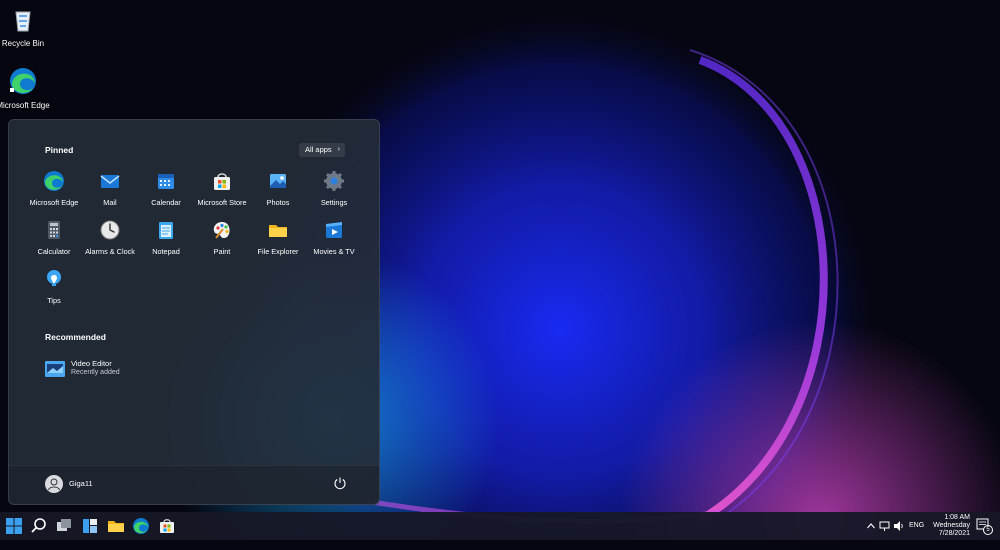 Image resolution: width=1000 pixels, height=550 pixels. What do you see at coordinates (334, 181) in the screenshot?
I see `gear-icon` at bounding box center [334, 181].